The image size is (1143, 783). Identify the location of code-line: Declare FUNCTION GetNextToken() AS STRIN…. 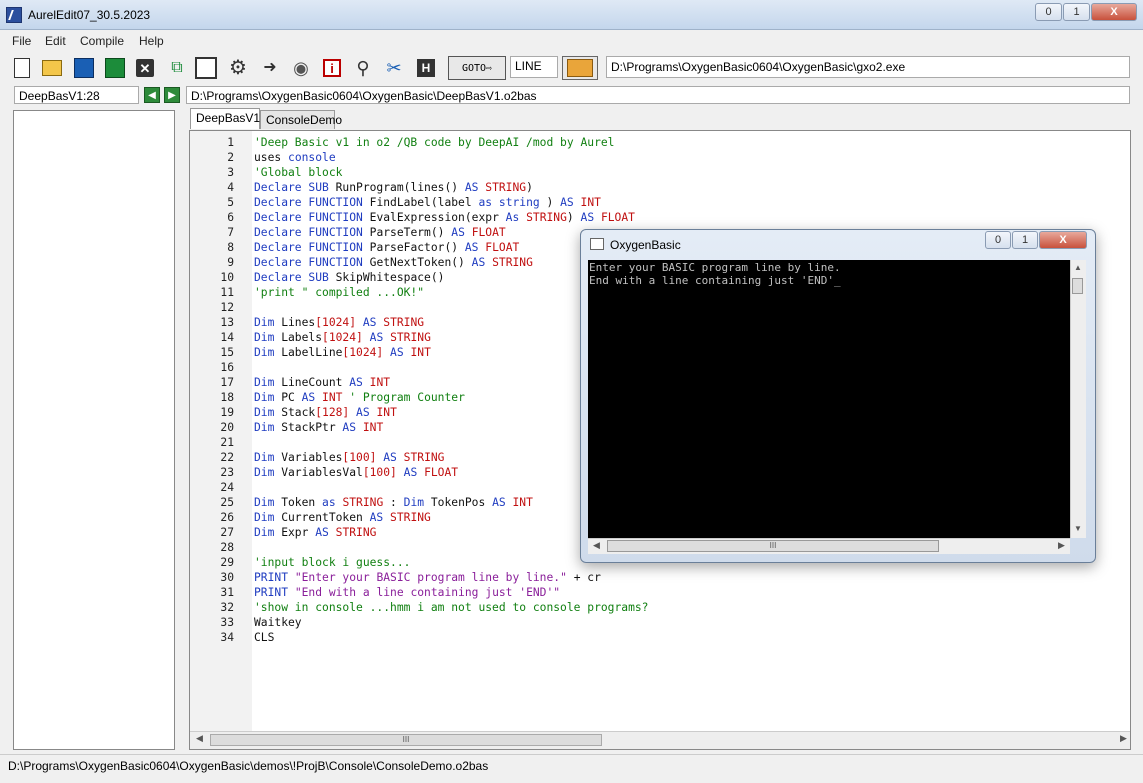
(393, 262).